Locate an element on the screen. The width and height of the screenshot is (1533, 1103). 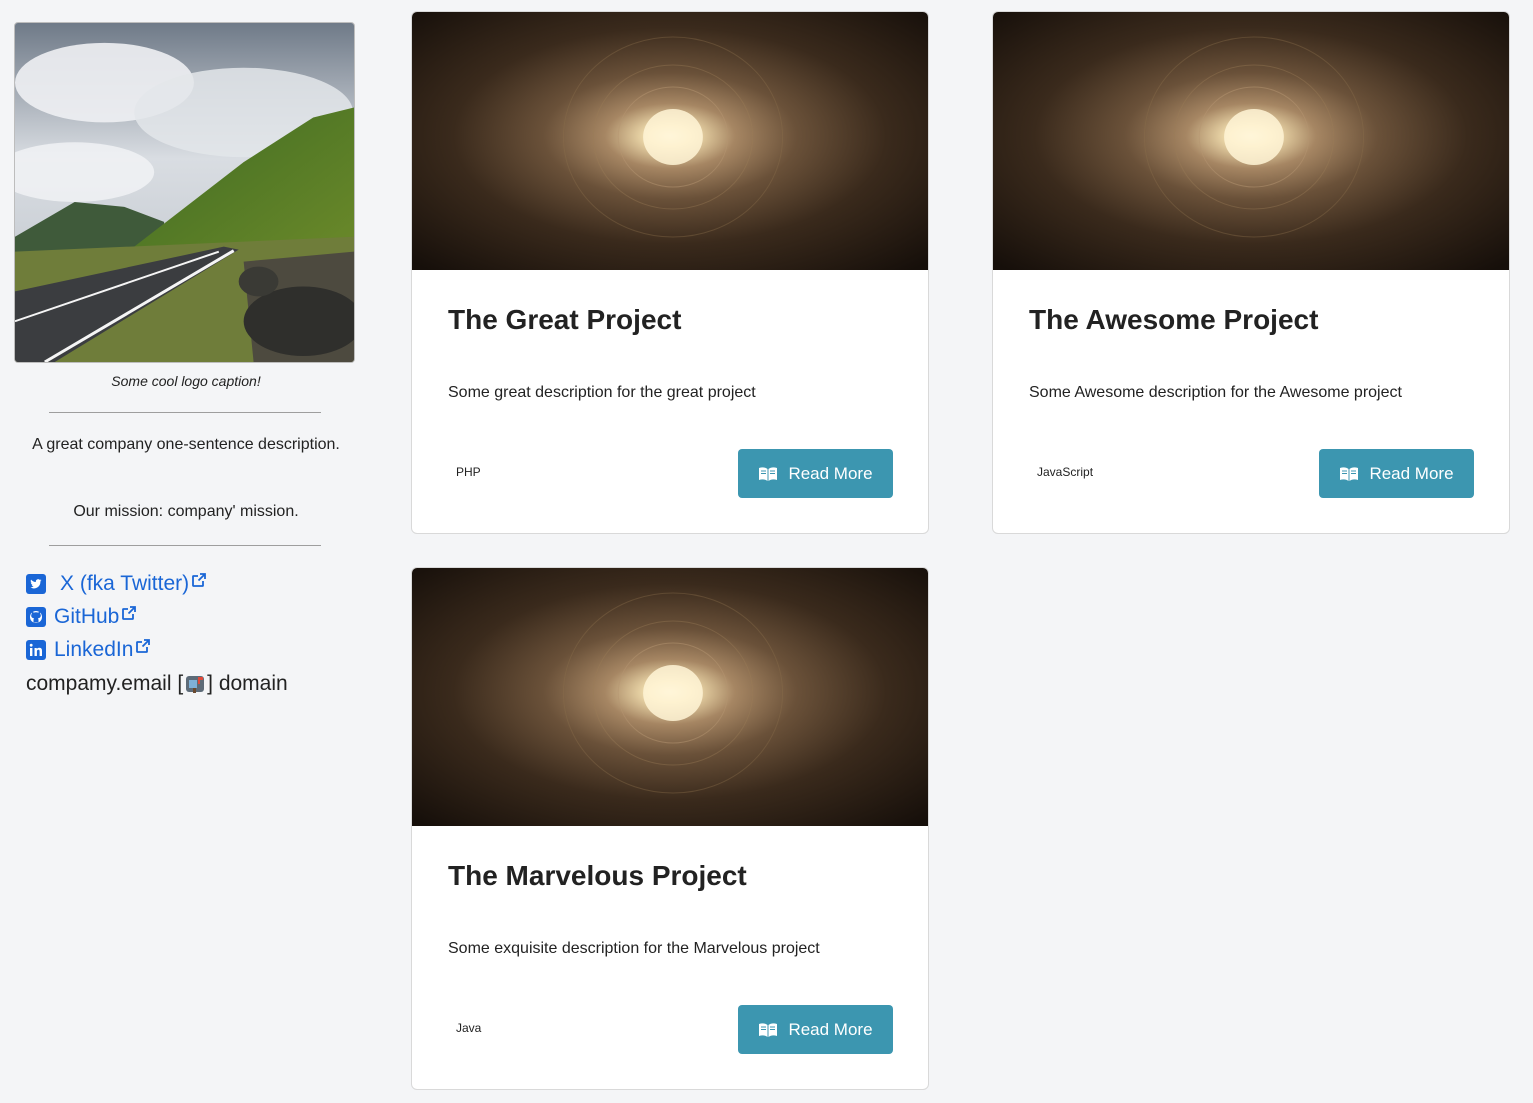
company-email: compamy.email [ ] domain is located at coordinates (157, 684).